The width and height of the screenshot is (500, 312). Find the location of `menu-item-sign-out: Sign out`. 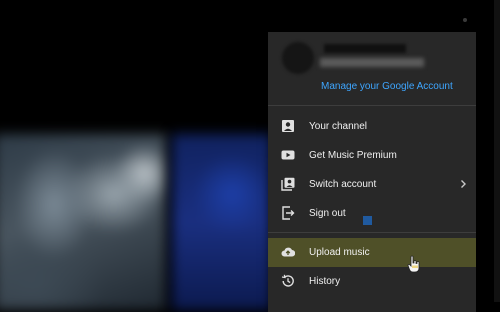

menu-item-sign-out: Sign out is located at coordinates (372, 213).